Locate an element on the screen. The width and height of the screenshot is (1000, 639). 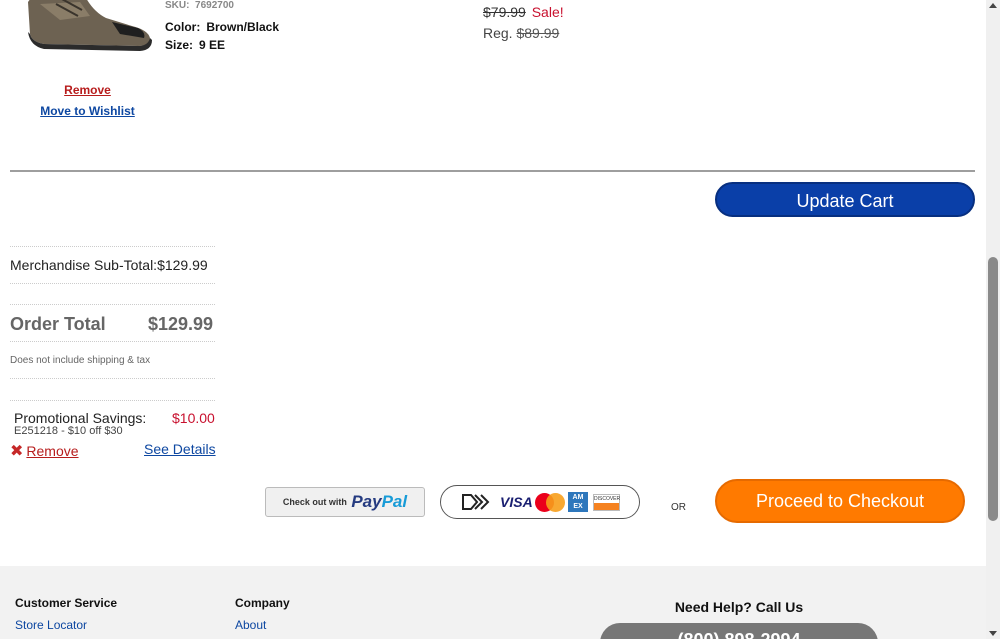
footer-link-about: About is located at coordinates (250, 625).